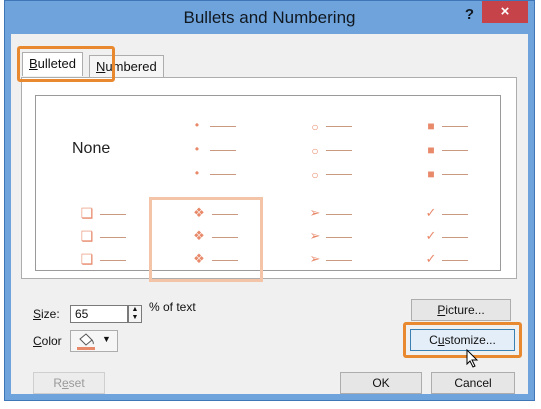  Describe the element at coordinates (91, 148) in the screenshot. I see `none-label: None` at that location.